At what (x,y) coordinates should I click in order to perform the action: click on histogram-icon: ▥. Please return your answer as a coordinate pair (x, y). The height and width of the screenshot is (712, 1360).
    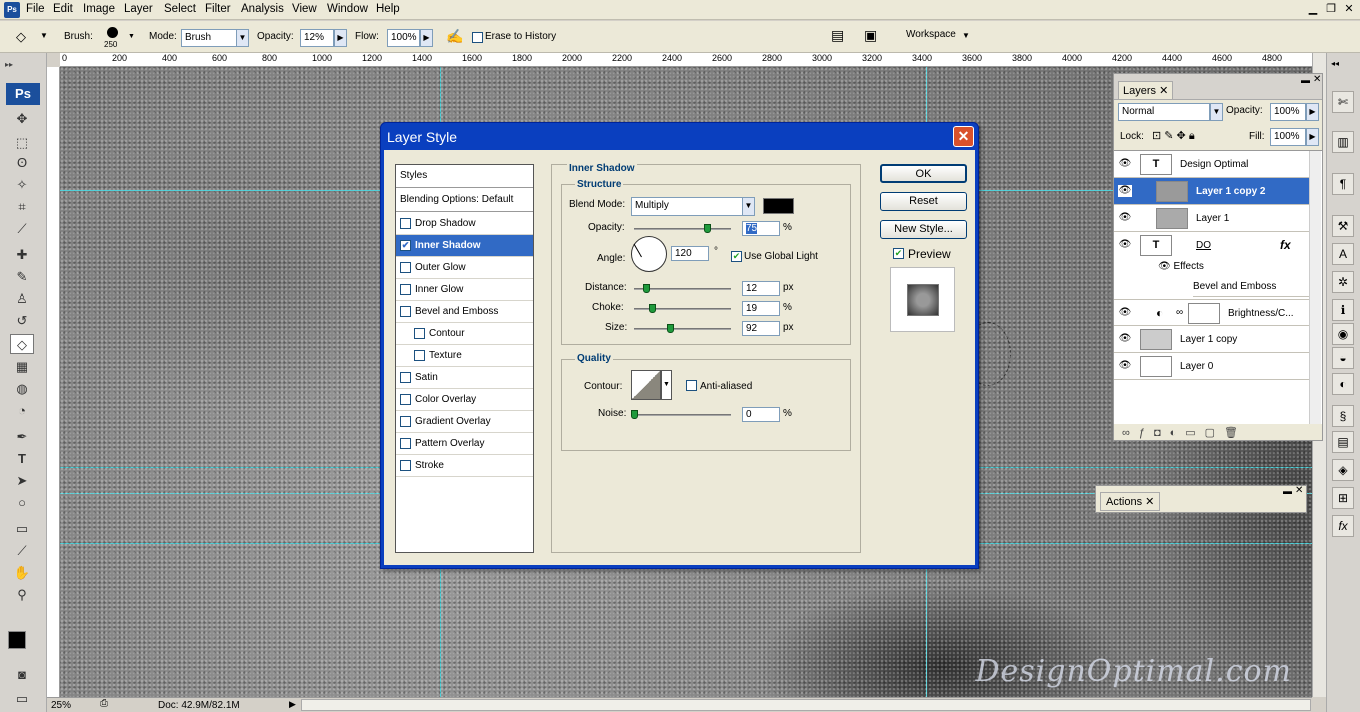
    Looking at the image, I should click on (1343, 142).